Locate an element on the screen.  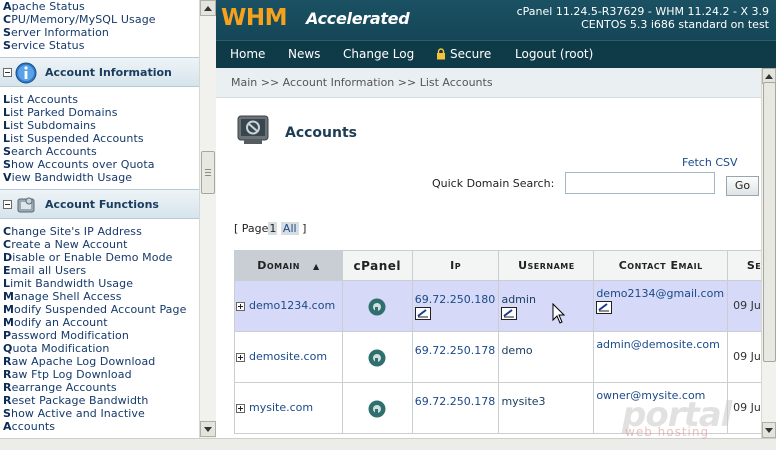
quick-domain-search-input is located at coordinates (640, 183).